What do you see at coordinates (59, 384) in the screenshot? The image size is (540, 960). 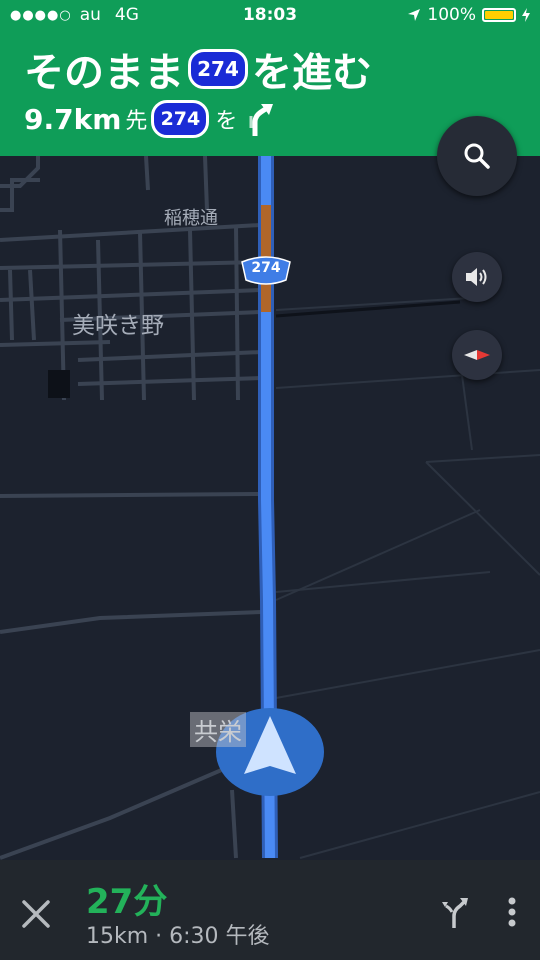 I see `building-block` at bounding box center [59, 384].